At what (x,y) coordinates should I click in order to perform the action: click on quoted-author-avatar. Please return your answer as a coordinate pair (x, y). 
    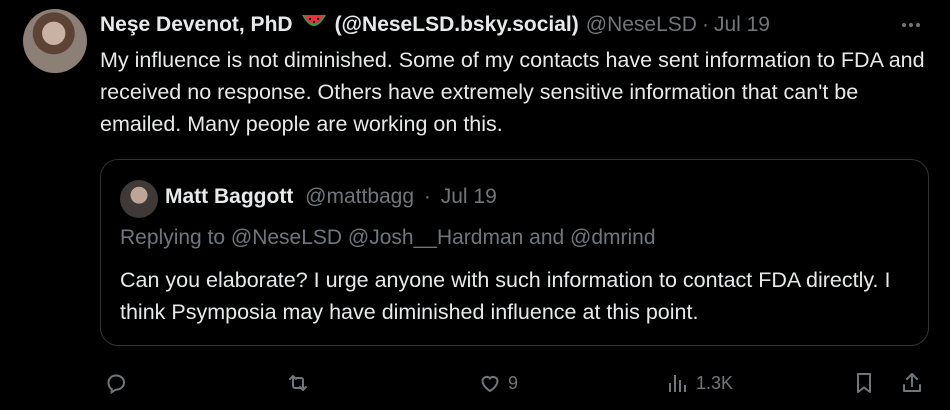
    Looking at the image, I should click on (139, 199).